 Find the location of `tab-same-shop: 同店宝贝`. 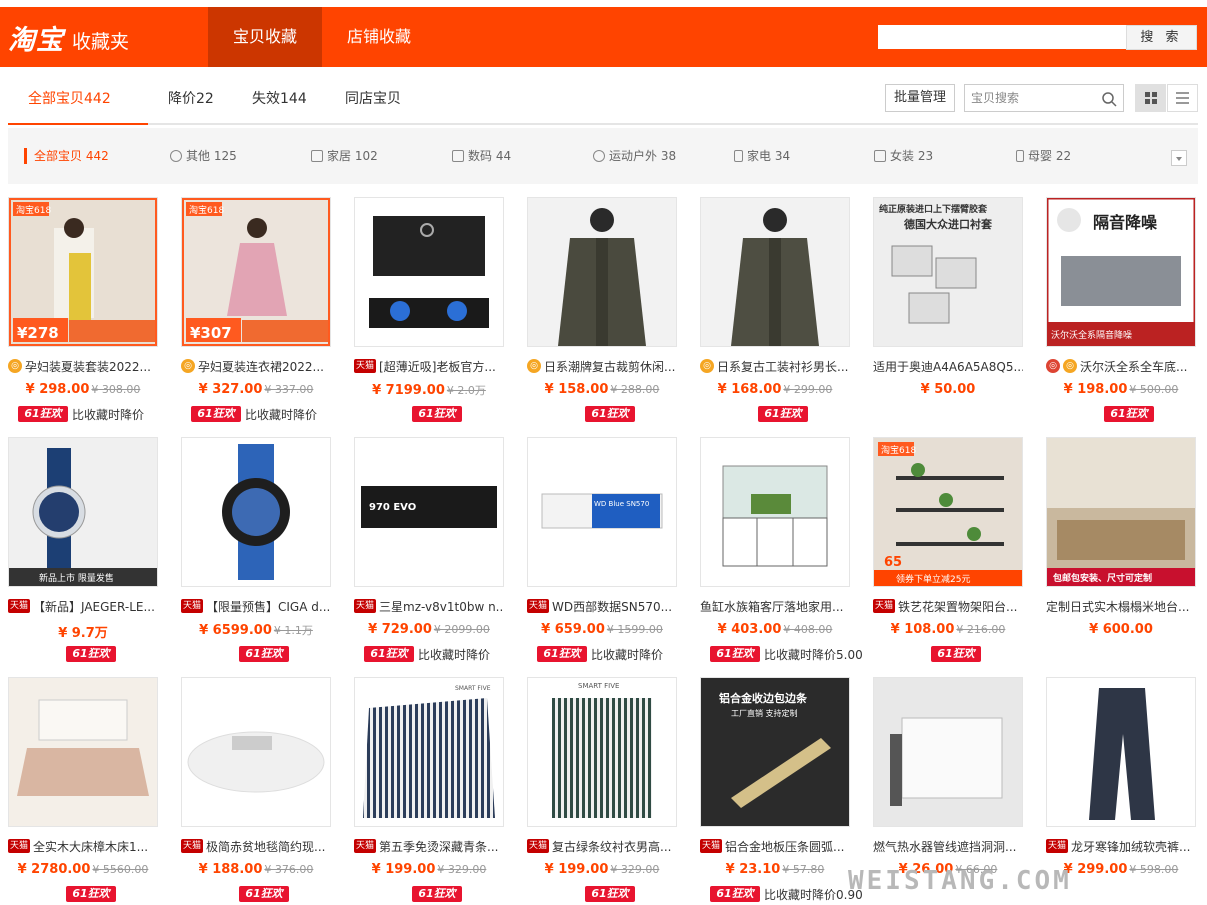

tab-same-shop: 同店宝贝 is located at coordinates (373, 99).